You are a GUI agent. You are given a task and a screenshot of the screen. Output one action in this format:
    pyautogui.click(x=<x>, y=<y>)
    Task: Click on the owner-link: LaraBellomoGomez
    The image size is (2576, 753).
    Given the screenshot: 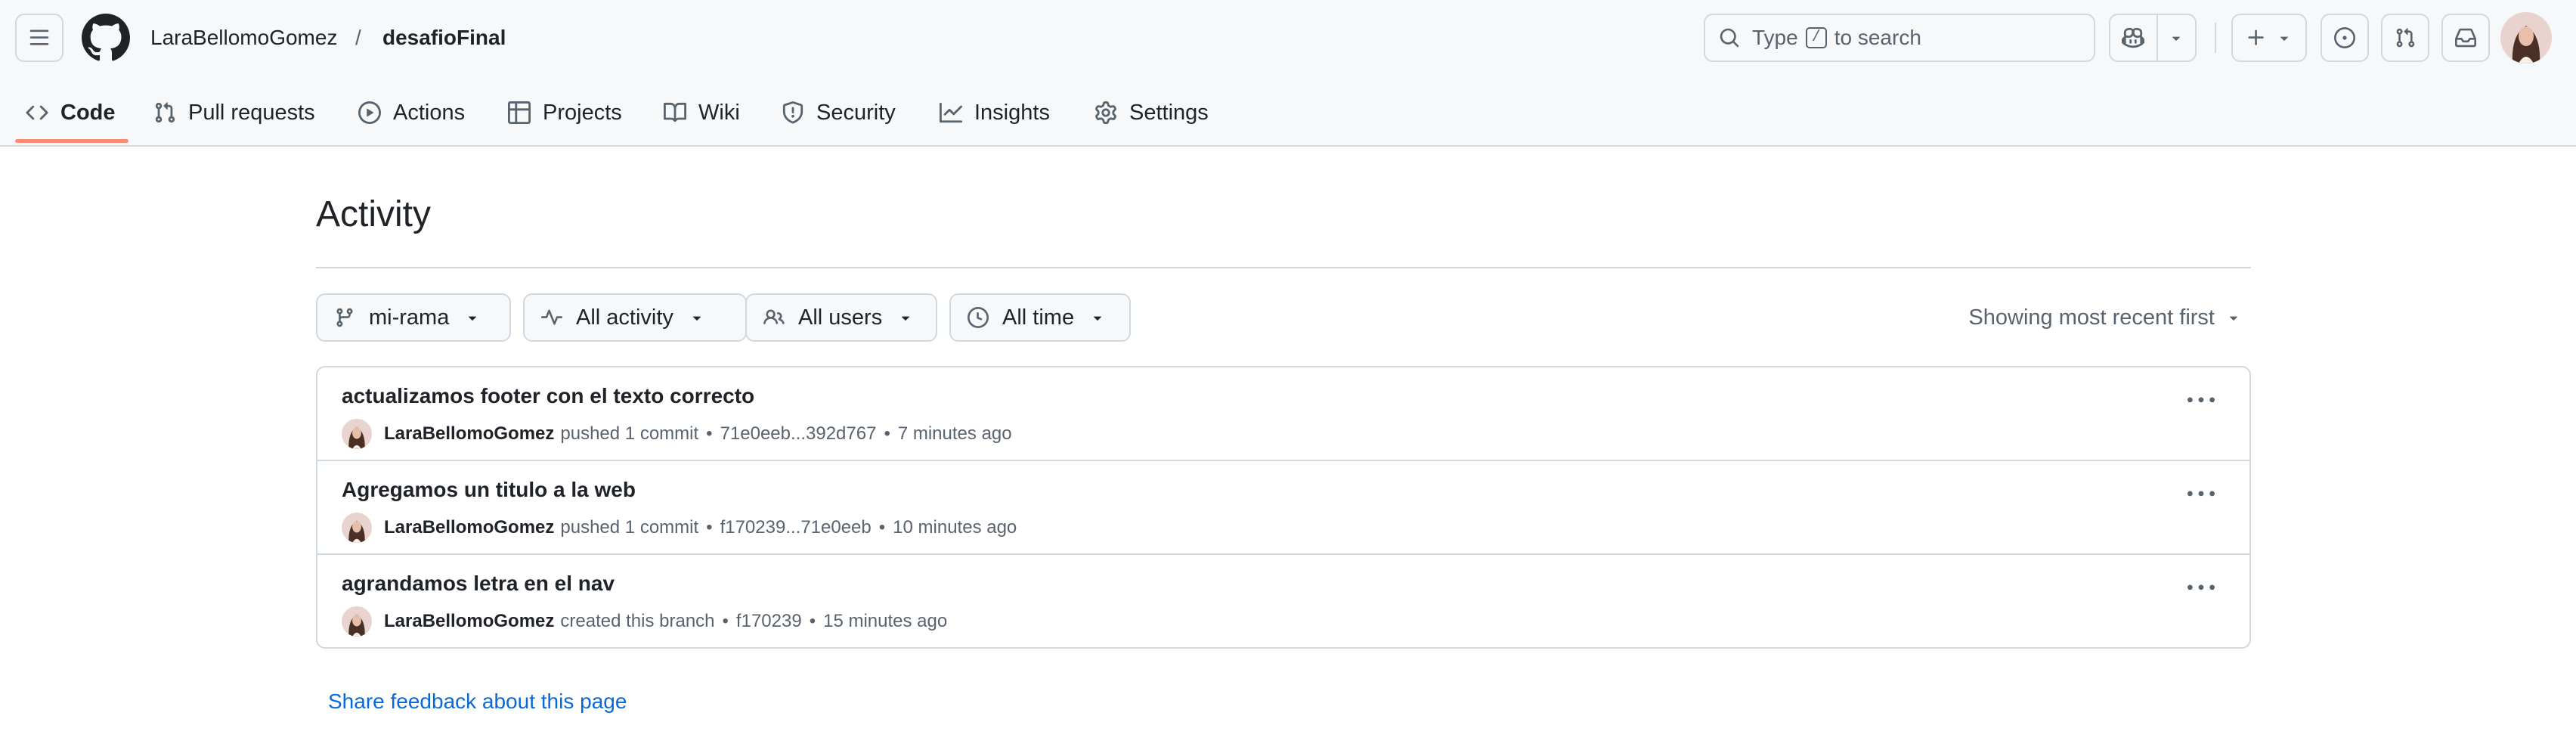 What is the action you would take?
    pyautogui.click(x=243, y=38)
    